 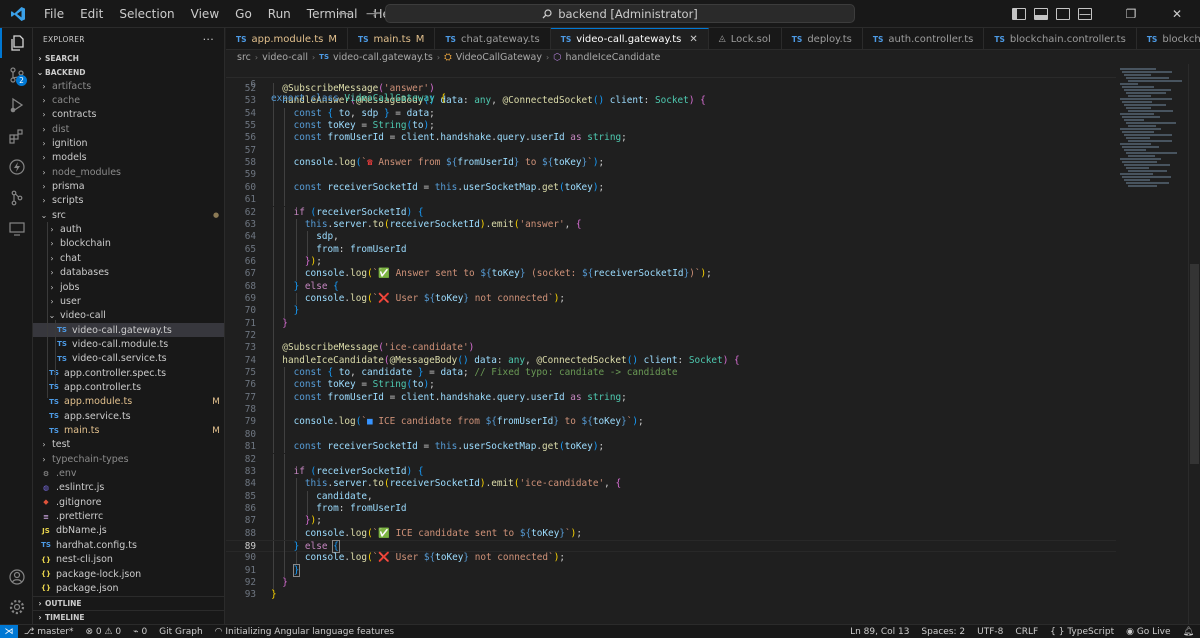 What do you see at coordinates (16, 75) in the screenshot?
I see `source-control-icon: 2` at bounding box center [16, 75].